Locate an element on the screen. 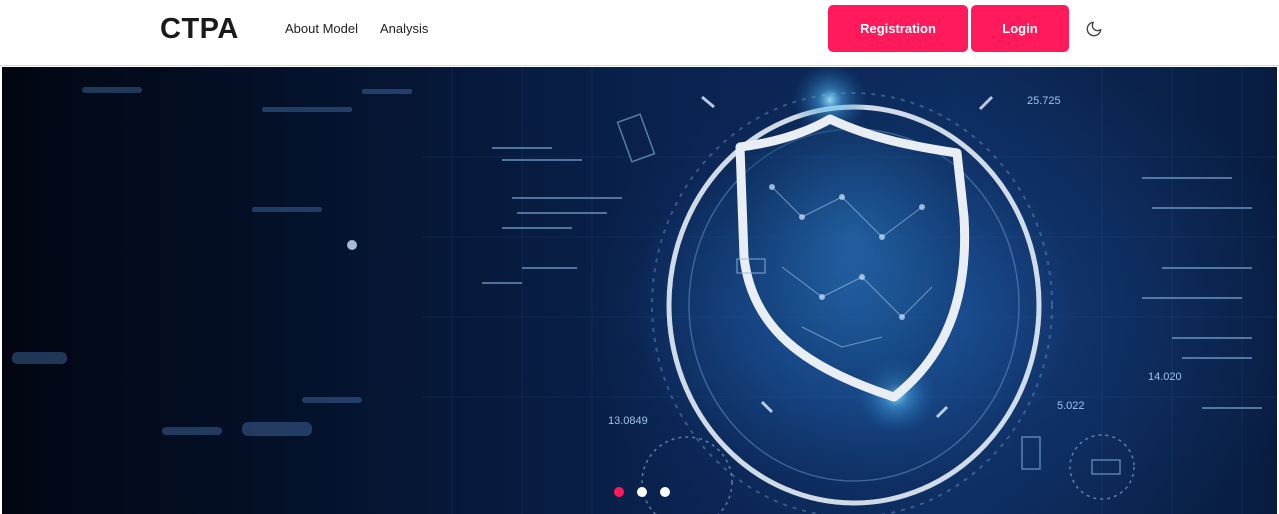  carousel-indicators is located at coordinates (639, 493).